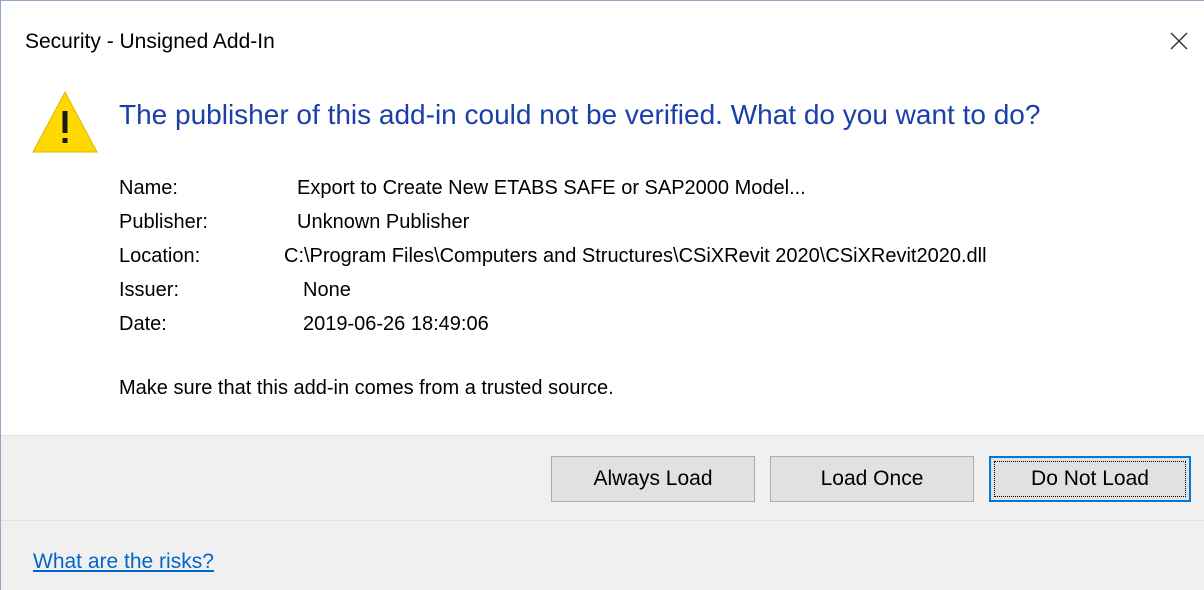 Image resolution: width=1204 pixels, height=590 pixels. I want to click on issuer-value: None, so click(327, 290).